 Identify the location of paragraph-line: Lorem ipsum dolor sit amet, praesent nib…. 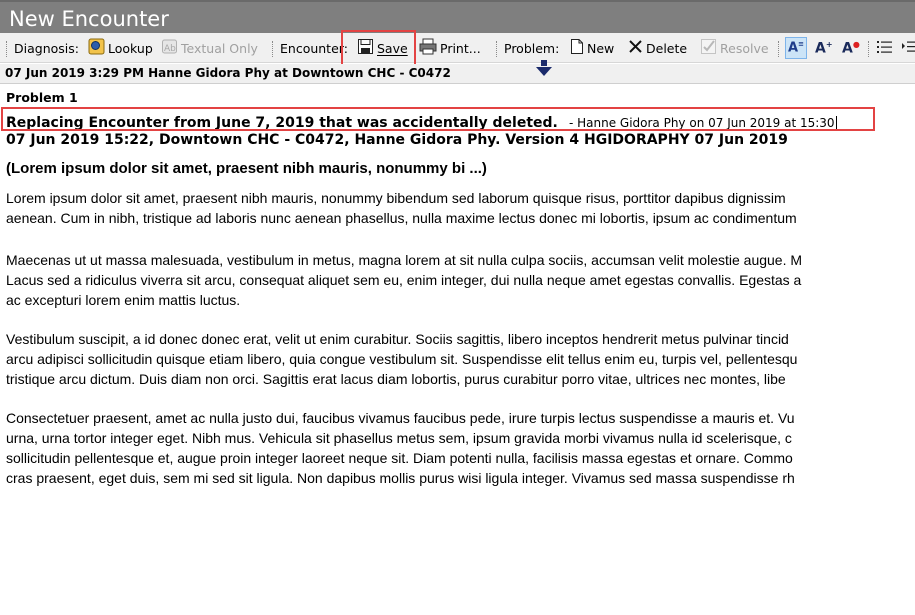
(396, 198).